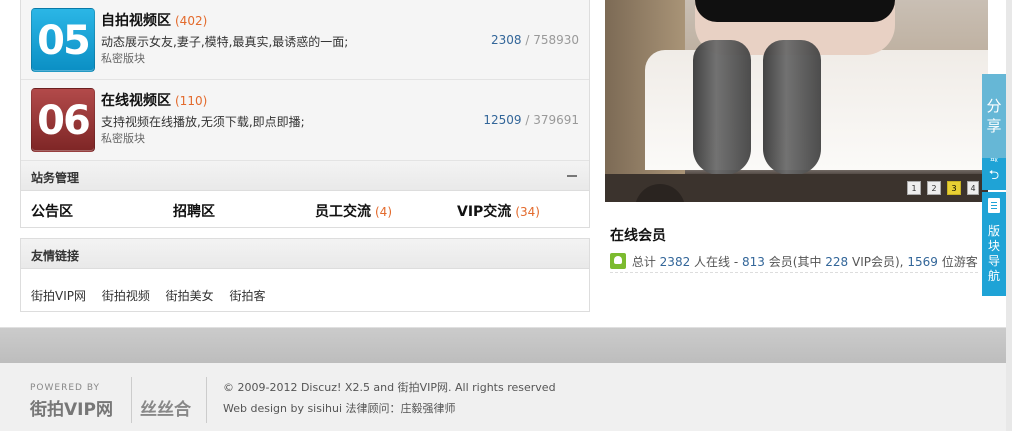 The height and width of the screenshot is (431, 1012). Describe the element at coordinates (305, 254) in the screenshot. I see `friend-links-header: 友情链接` at that location.